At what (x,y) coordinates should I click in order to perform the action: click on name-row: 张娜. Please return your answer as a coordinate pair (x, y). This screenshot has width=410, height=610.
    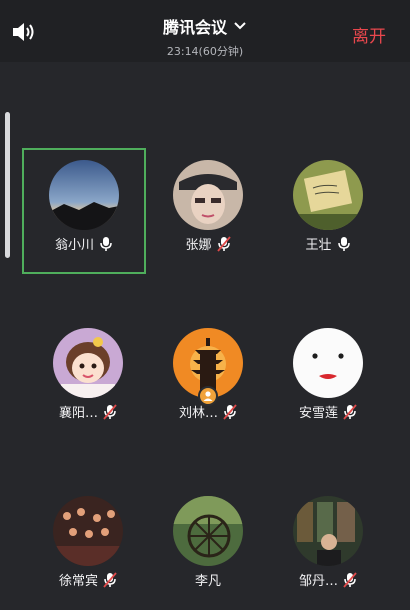
    Looking at the image, I should click on (208, 243).